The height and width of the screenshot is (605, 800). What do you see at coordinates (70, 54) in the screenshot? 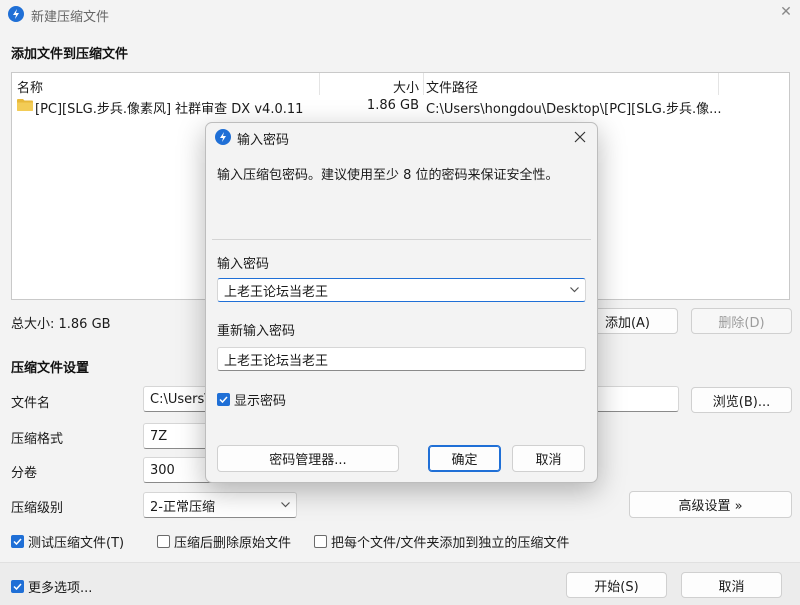
I see `add-files-section-title: 添加文件到压缩文件` at bounding box center [70, 54].